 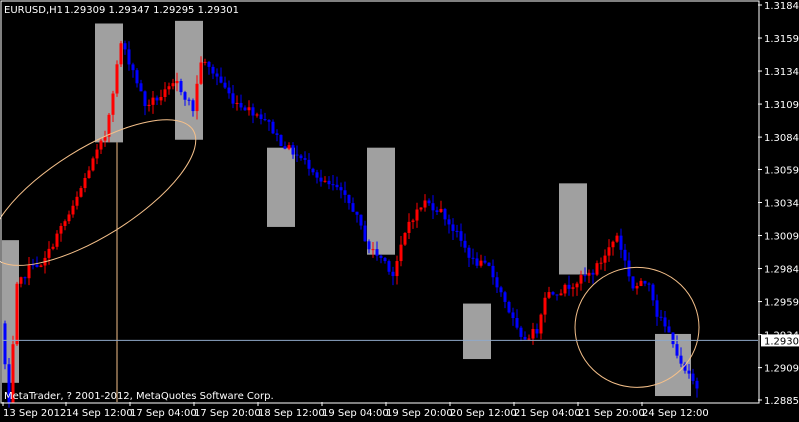 What do you see at coordinates (781, 341) in the screenshot?
I see `current-price-label: 1.29301` at bounding box center [781, 341].